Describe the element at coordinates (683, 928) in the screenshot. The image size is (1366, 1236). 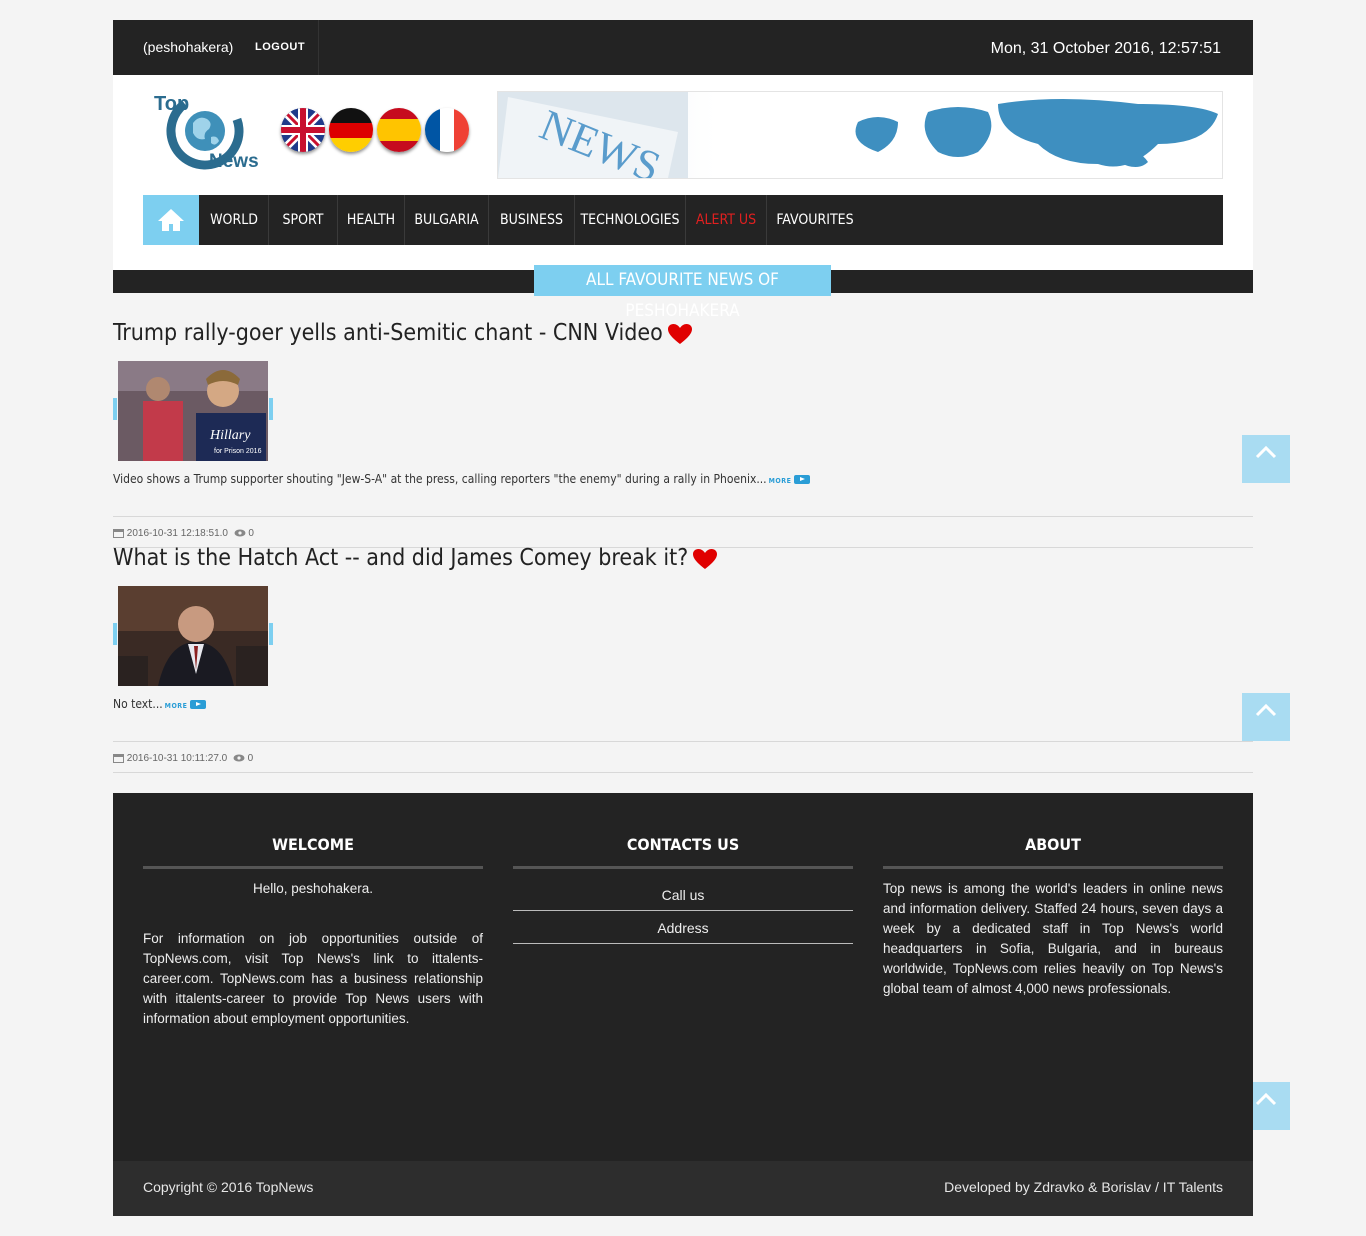
I see `address-link: Address` at that location.